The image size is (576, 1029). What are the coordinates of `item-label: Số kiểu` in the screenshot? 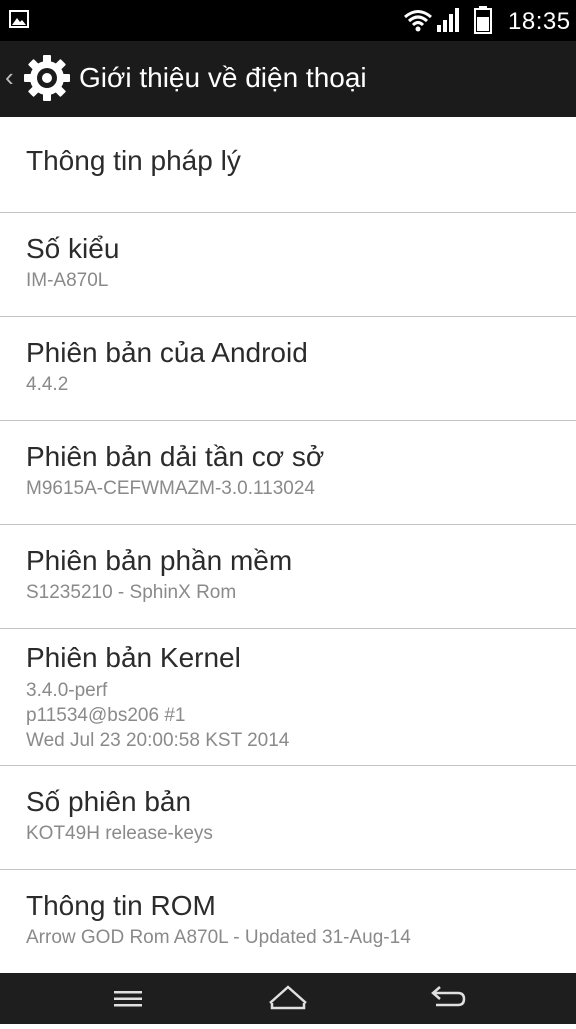 It's located at (73, 248).